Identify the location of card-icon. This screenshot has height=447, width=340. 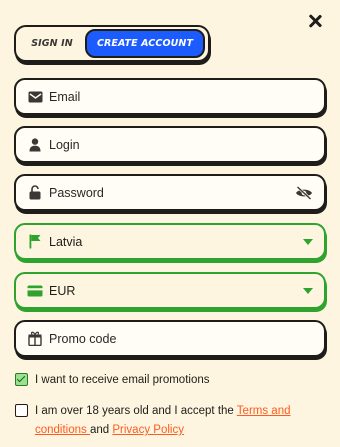
(35, 291).